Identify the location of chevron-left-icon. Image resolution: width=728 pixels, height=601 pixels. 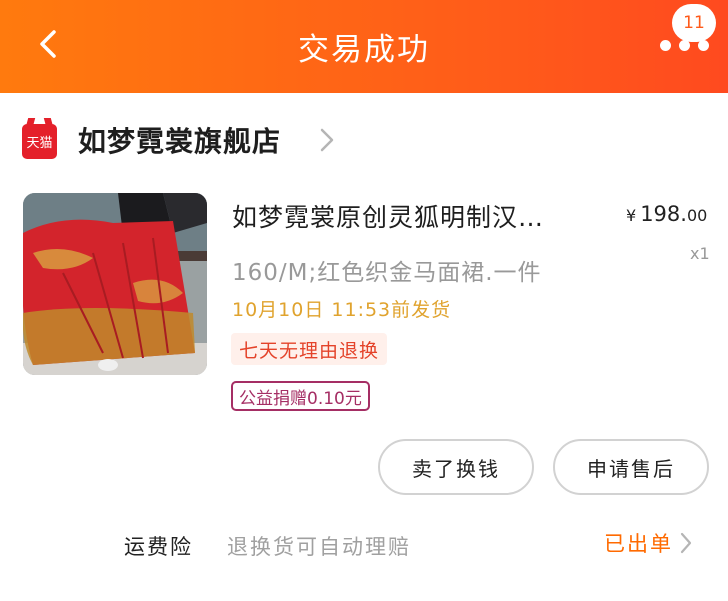
(48, 44).